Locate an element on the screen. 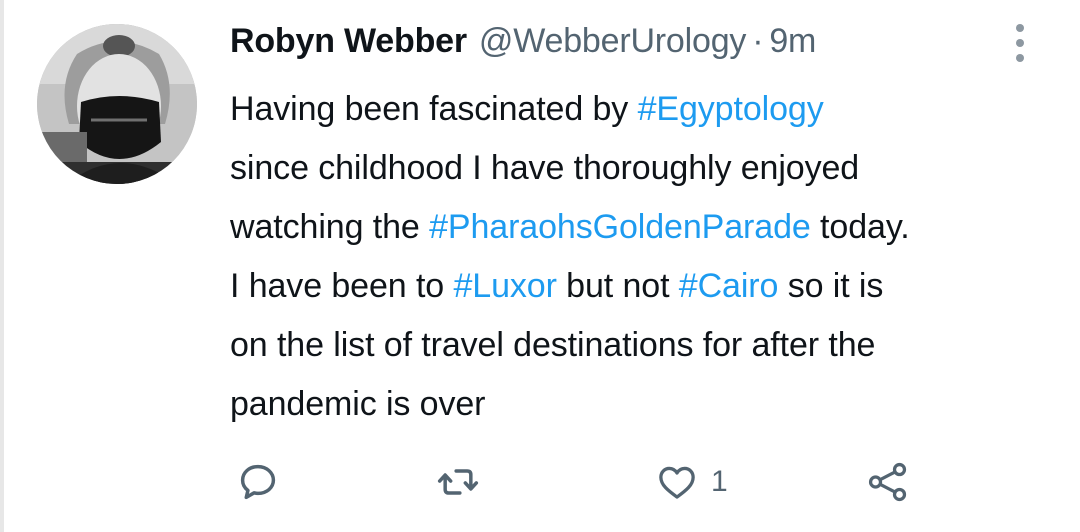 This screenshot has width=1080, height=532. hashtag-link: #PharaohsGoldenParade is located at coordinates (620, 227).